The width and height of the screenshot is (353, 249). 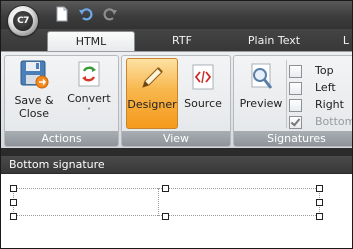 What do you see at coordinates (286, 94) in the screenshot?
I see `group-separator` at bounding box center [286, 94].